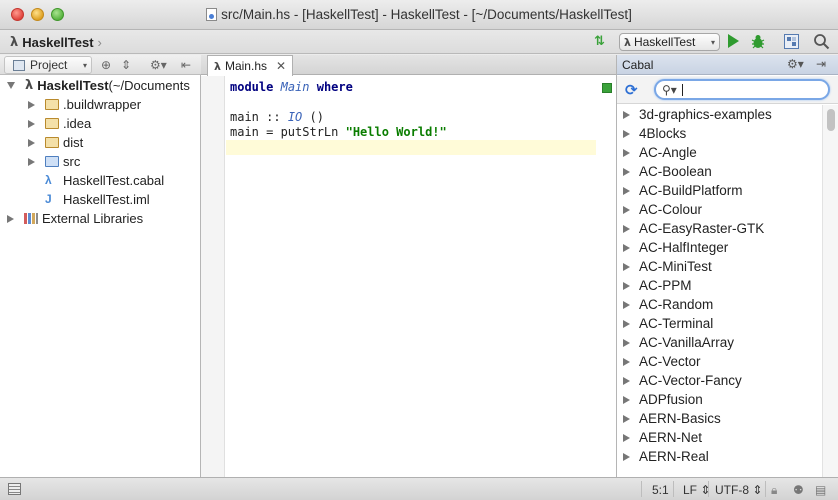 This screenshot has width=838, height=500. I want to click on haskell-module-icon: λ, so click(29, 85).